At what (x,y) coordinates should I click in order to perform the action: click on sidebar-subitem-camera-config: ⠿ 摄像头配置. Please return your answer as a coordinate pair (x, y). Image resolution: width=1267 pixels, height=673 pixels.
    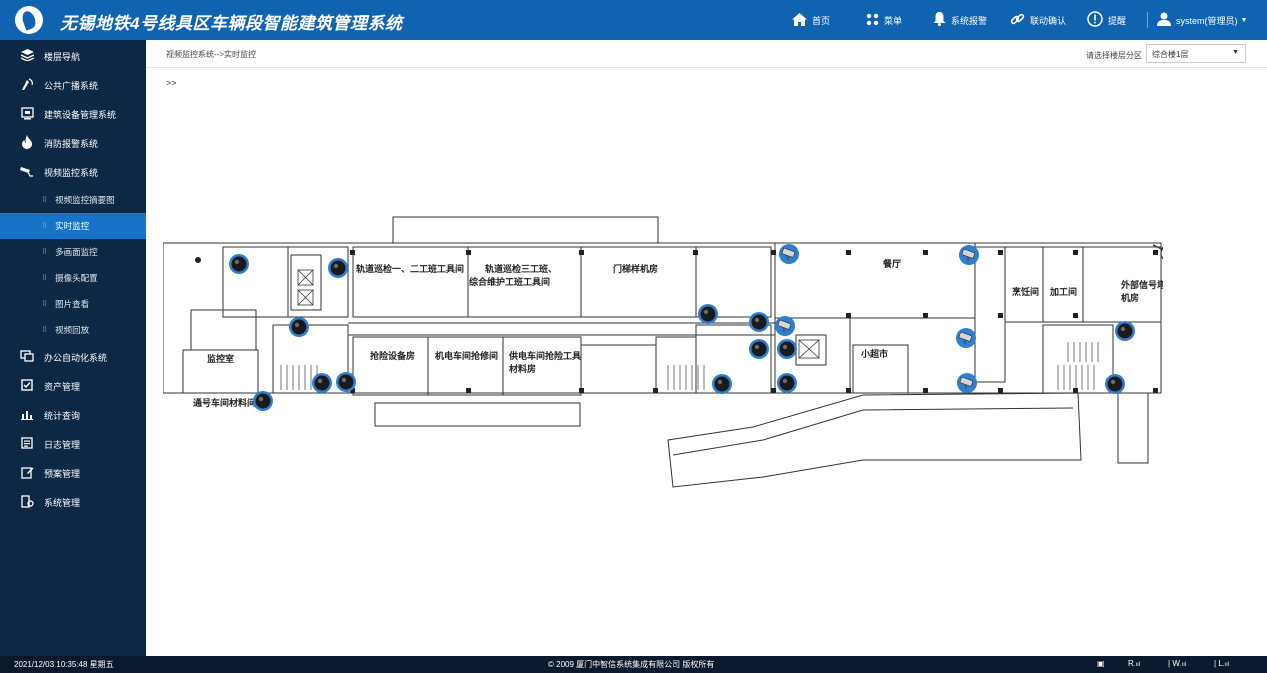
    Looking at the image, I should click on (73, 278).